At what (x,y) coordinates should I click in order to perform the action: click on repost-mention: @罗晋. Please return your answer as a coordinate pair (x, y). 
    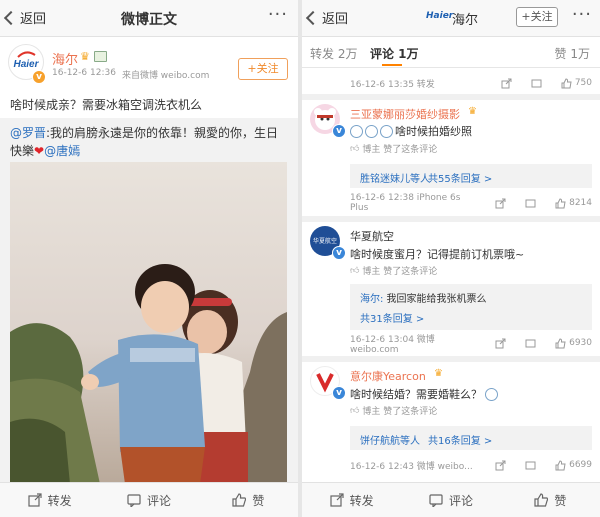
    Looking at the image, I should click on (28, 133).